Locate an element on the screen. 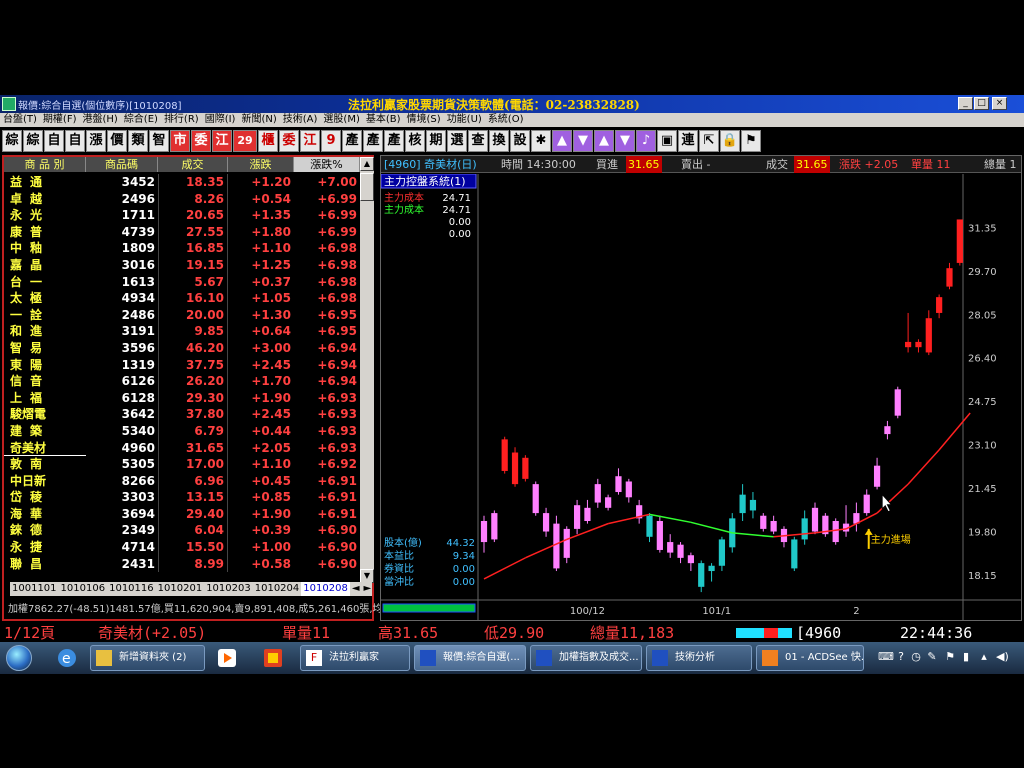 Image resolution: width=1024 pixels, height=768 pixels. tab-scroll-left: ◄ is located at coordinates (356, 589).